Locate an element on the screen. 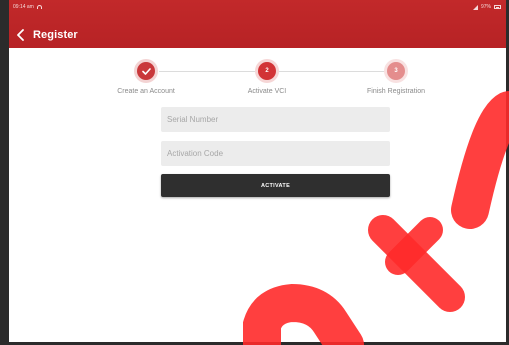  step-circle is located at coordinates (146, 71).